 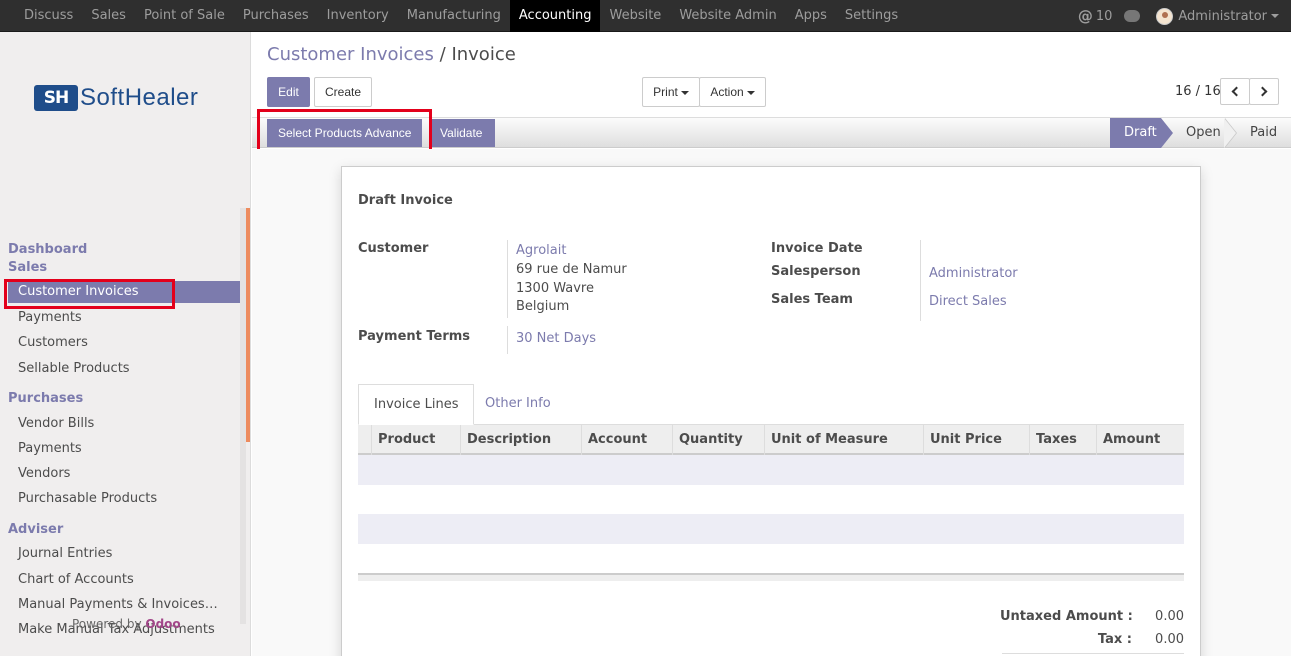 I want to click on action-dropdown: Action, so click(x=732, y=92).